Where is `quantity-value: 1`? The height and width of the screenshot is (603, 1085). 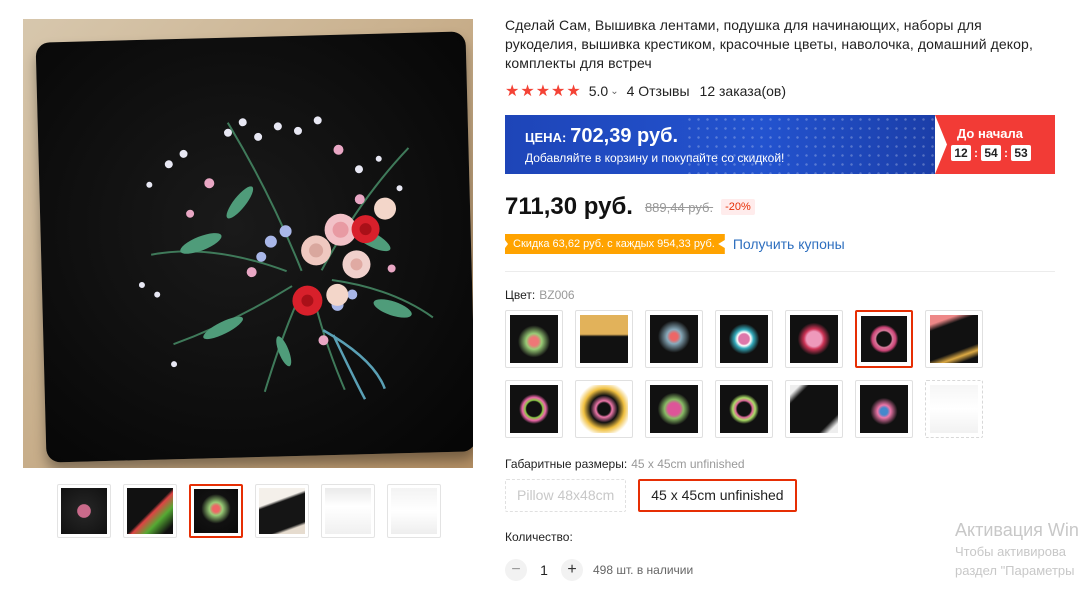
quantity-value: 1 is located at coordinates (544, 570).